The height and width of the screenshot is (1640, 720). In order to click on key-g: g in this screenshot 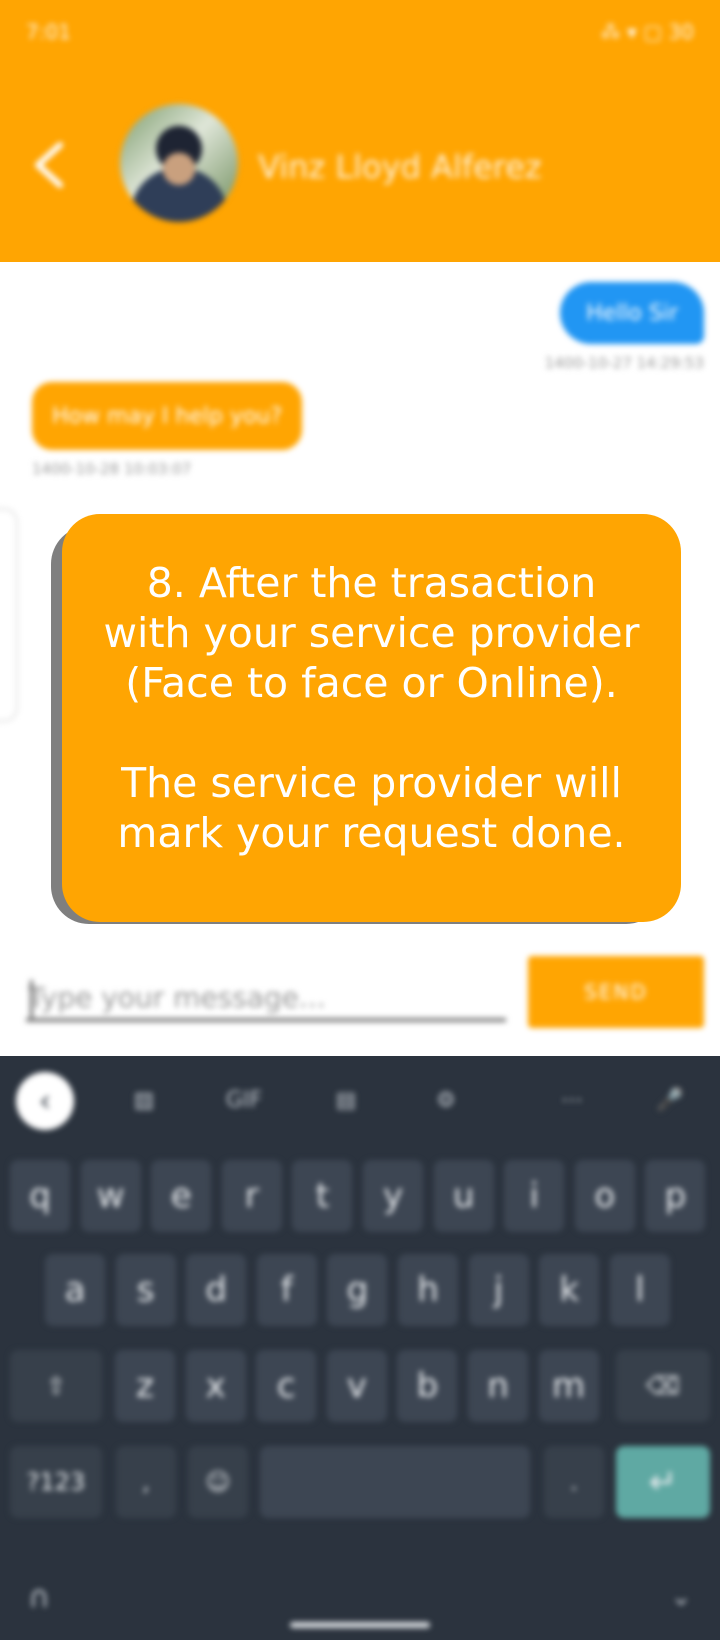, I will do `click(357, 1290)`.